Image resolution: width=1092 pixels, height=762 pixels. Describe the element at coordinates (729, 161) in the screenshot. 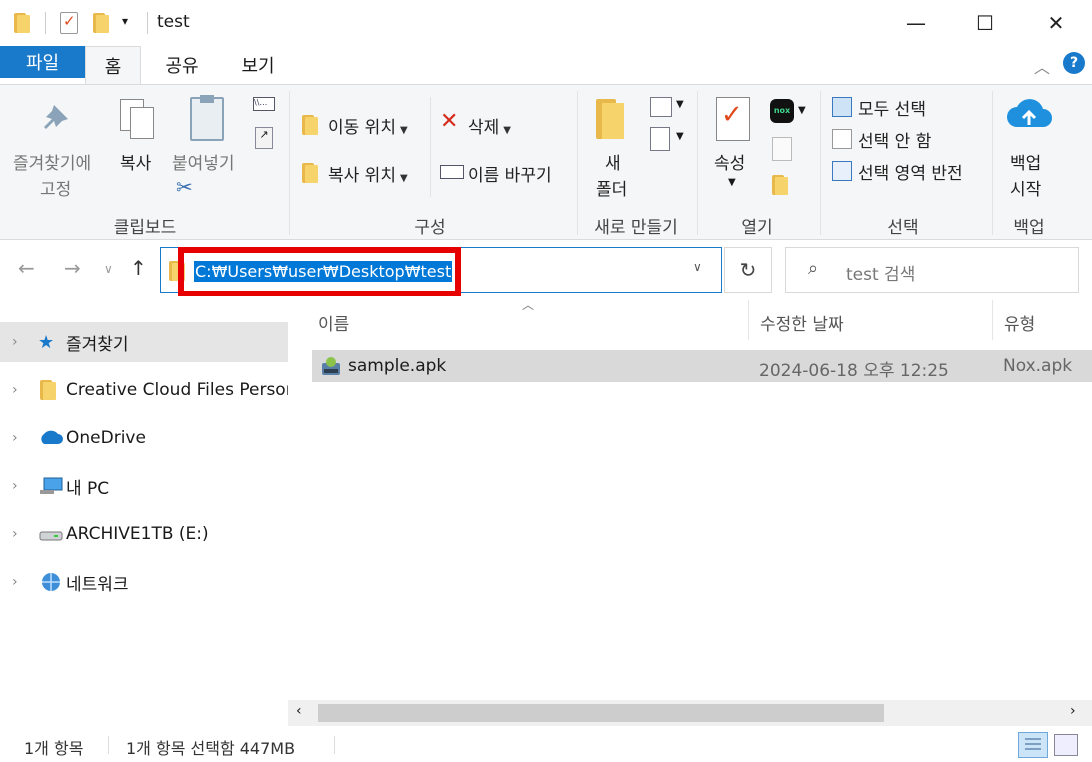

I see `properties-button: 속성` at that location.